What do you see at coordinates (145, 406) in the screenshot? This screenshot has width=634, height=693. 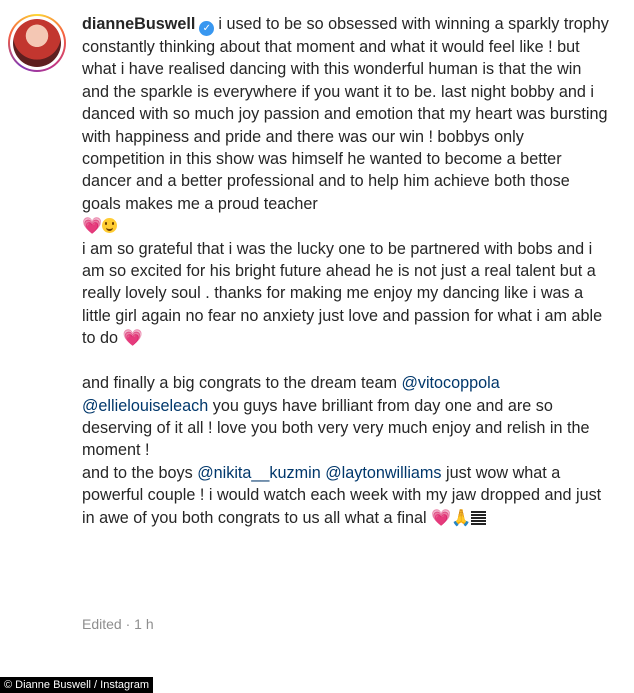 I see `mention-link: @ellielouiseleach` at bounding box center [145, 406].